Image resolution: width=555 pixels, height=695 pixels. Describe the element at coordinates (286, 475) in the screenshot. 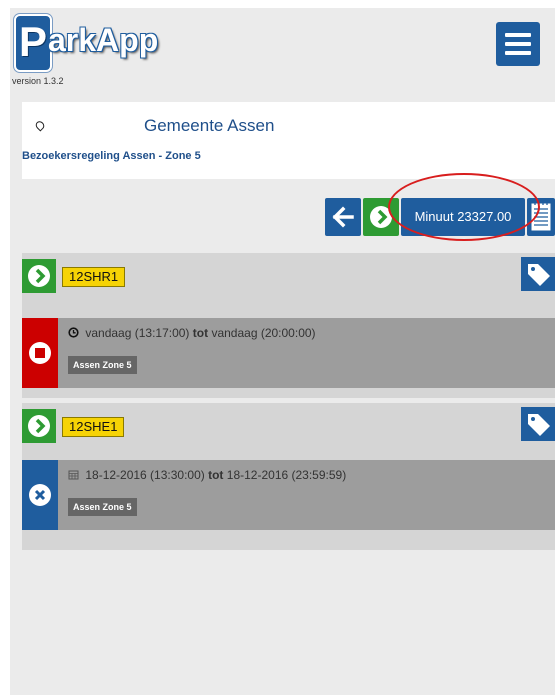

I see `session-end: 18-12-2016 (23:59:59)` at that location.